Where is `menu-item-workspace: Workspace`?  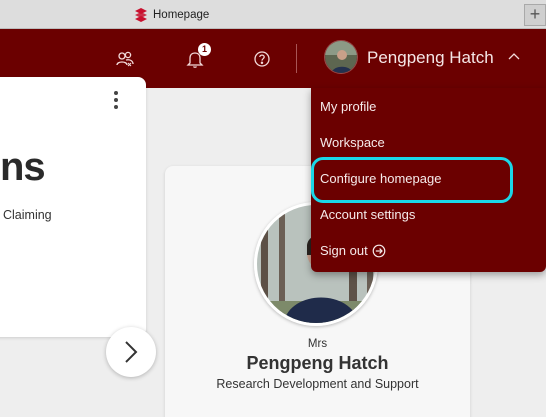 menu-item-workspace: Workspace is located at coordinates (352, 142).